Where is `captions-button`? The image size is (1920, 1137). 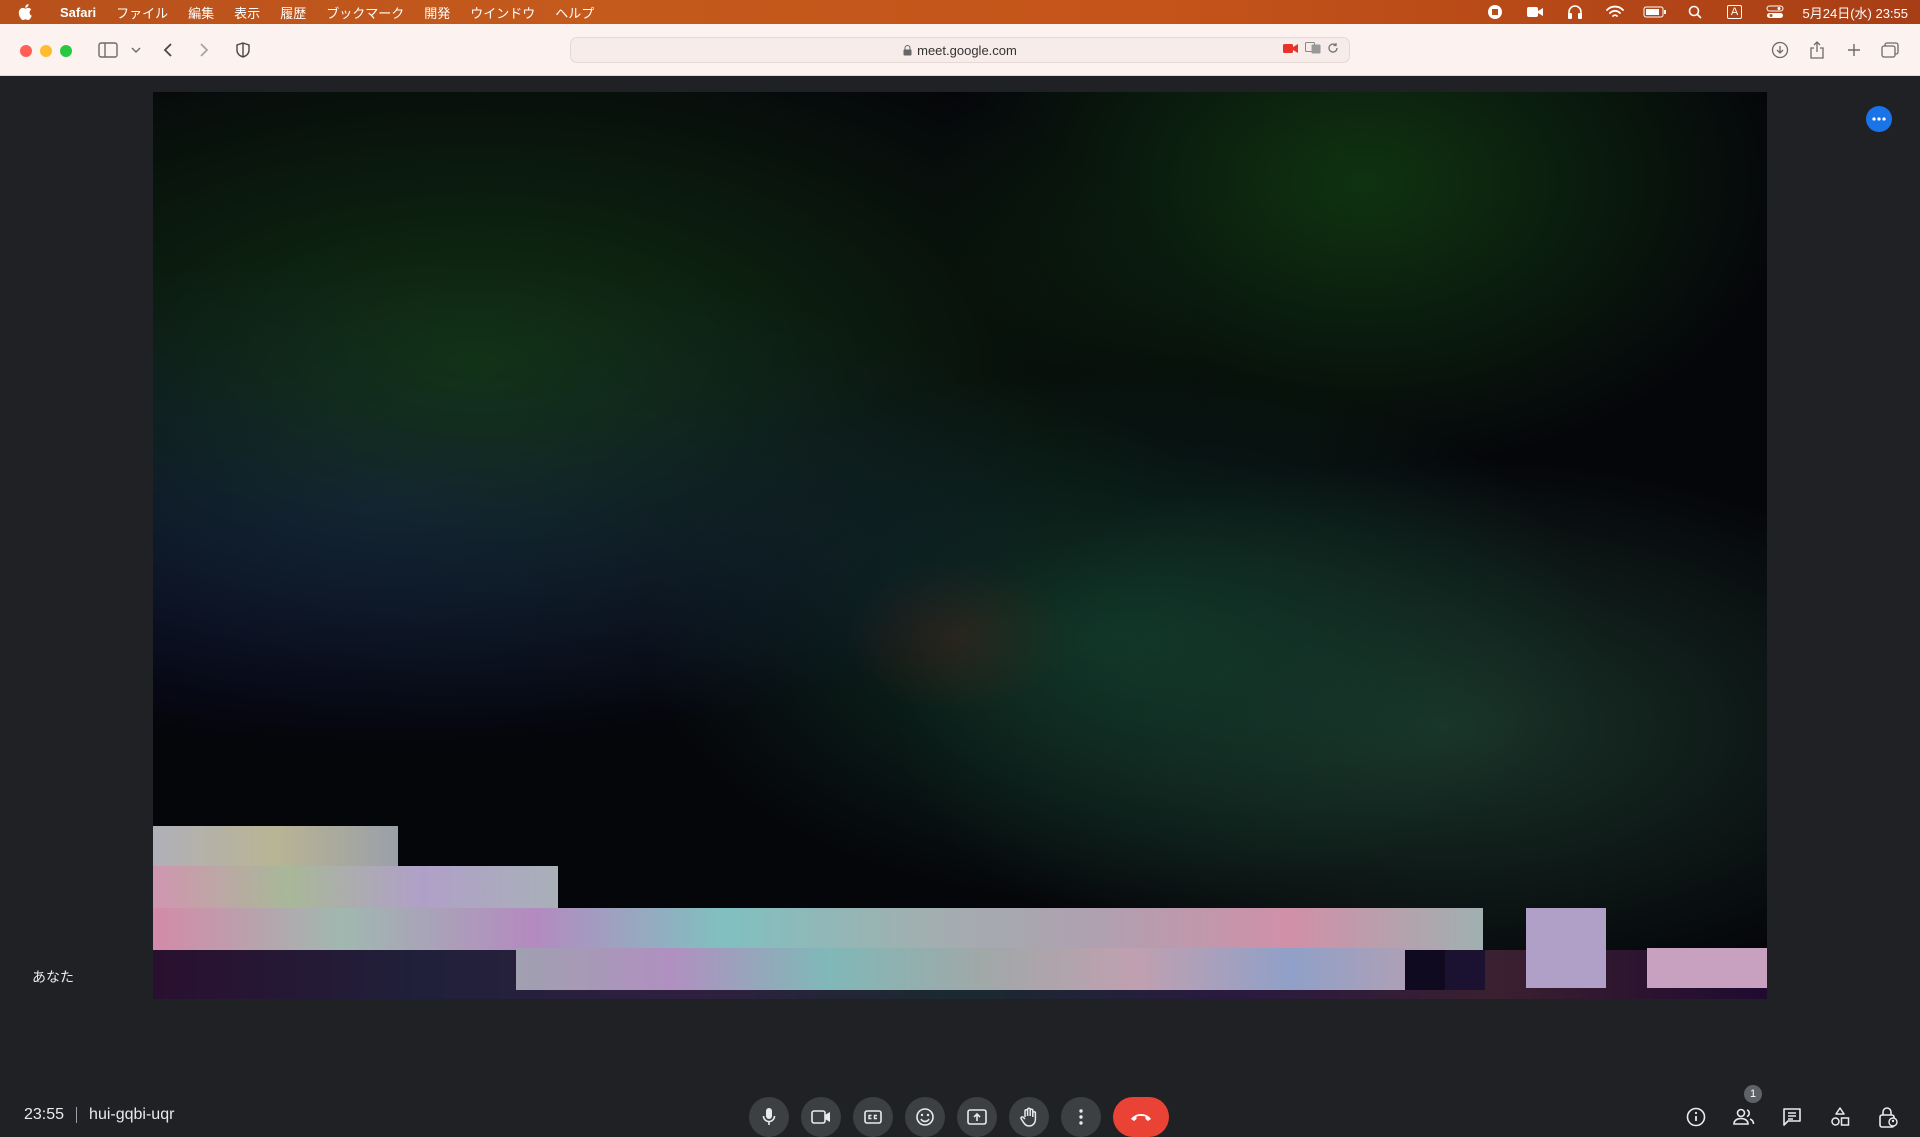 captions-button is located at coordinates (873, 1117).